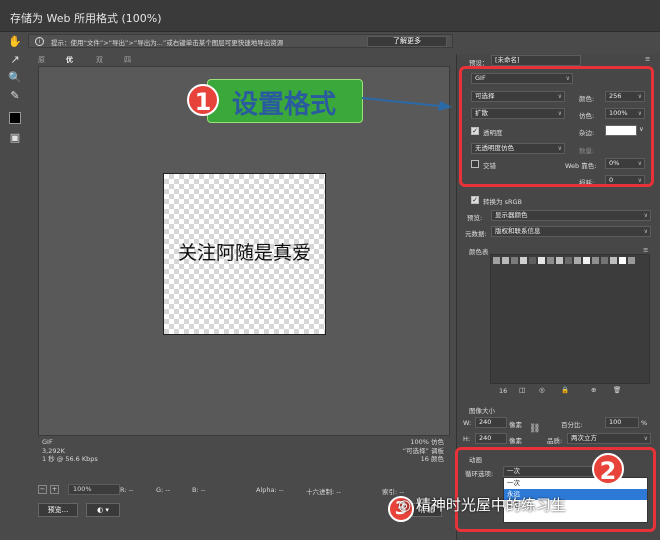 The height and width of the screenshot is (540, 660). I want to click on browser-preview-button: ◐ ▾, so click(103, 510).